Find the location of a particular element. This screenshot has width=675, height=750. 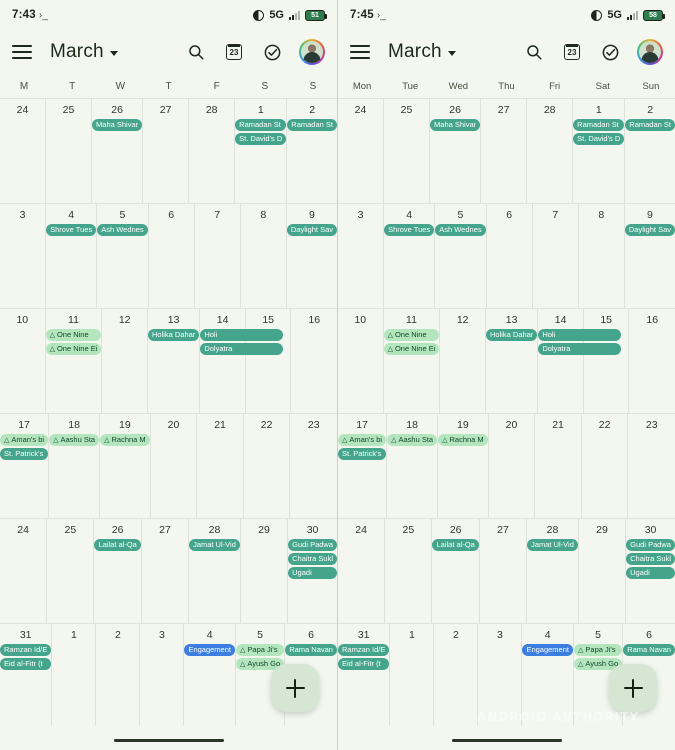

home-gesture-bar is located at coordinates (168, 740).